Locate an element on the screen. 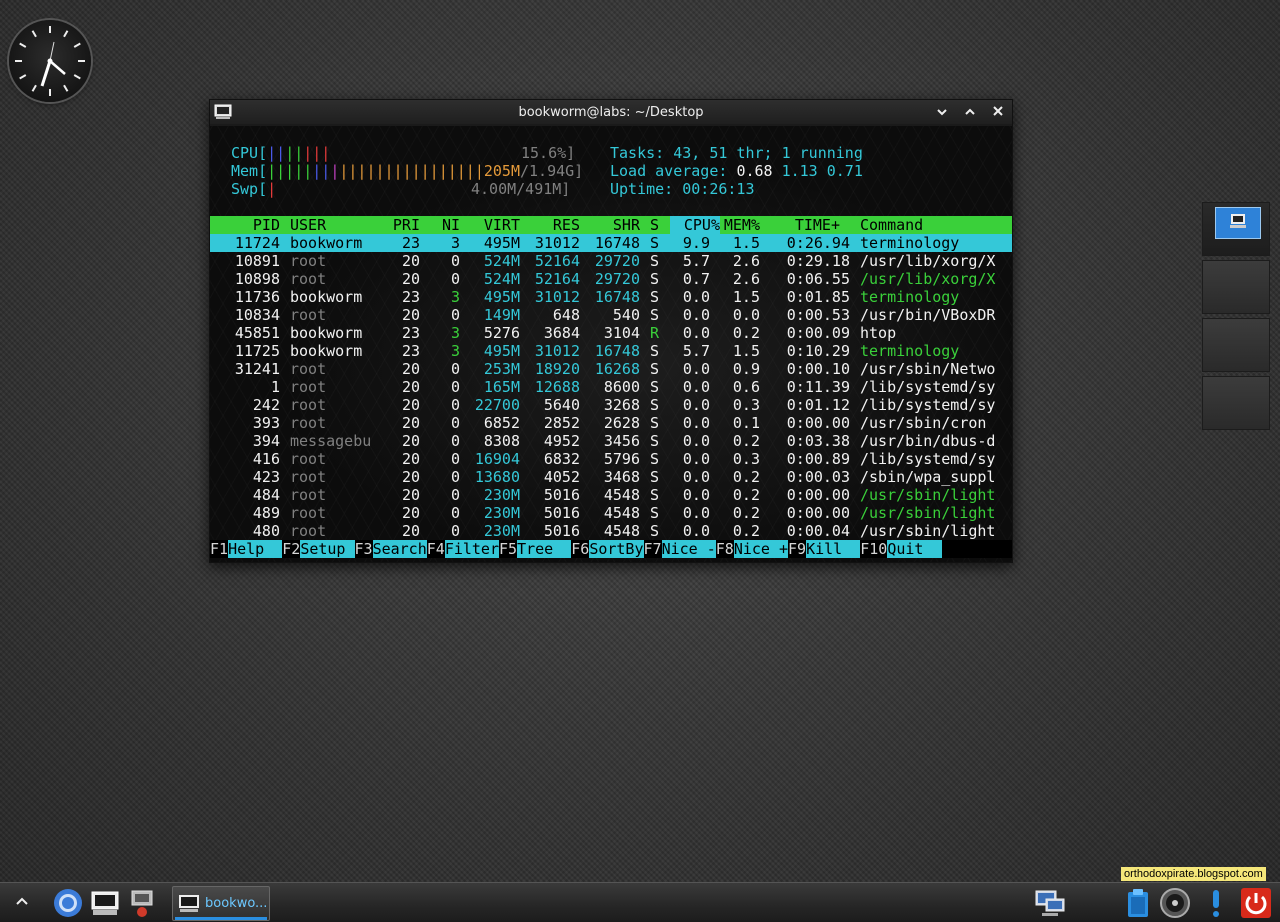 This screenshot has height=922, width=1280. cell-res: 648 is located at coordinates (566, 315).